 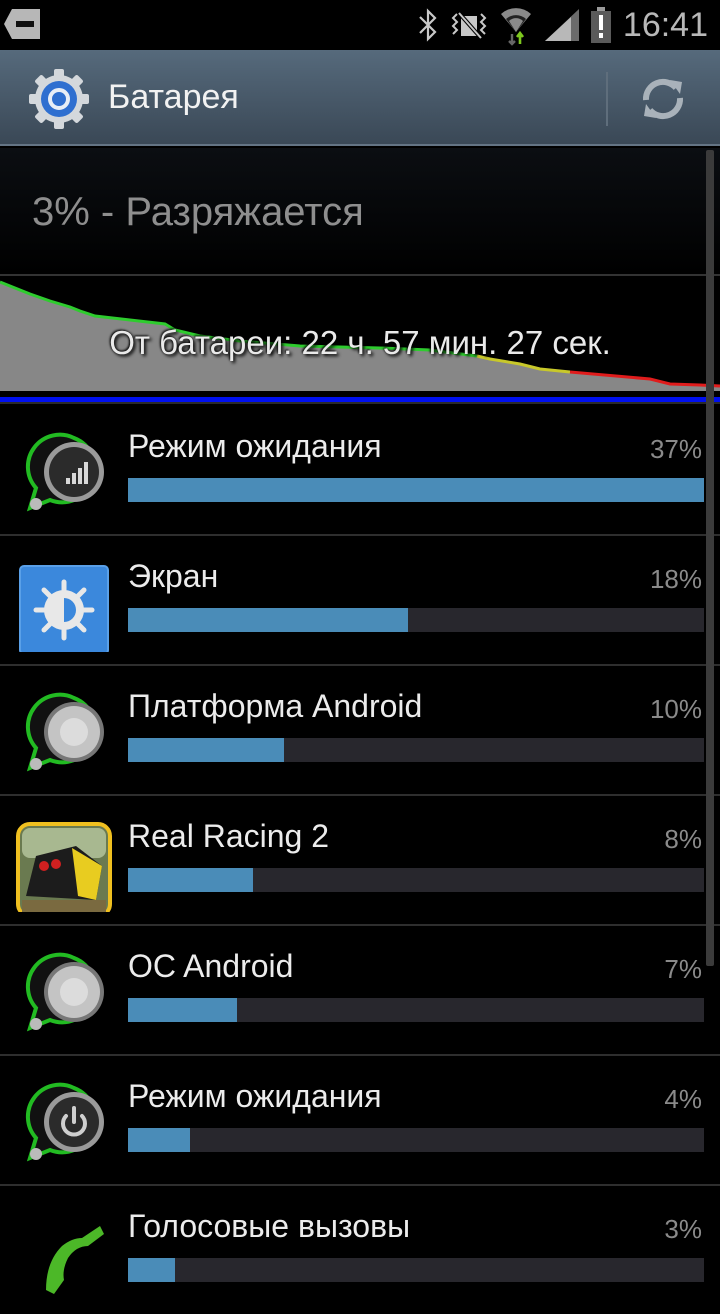 What do you see at coordinates (360, 731) in the screenshot?
I see `list-item: Платформа Android 10%` at bounding box center [360, 731].